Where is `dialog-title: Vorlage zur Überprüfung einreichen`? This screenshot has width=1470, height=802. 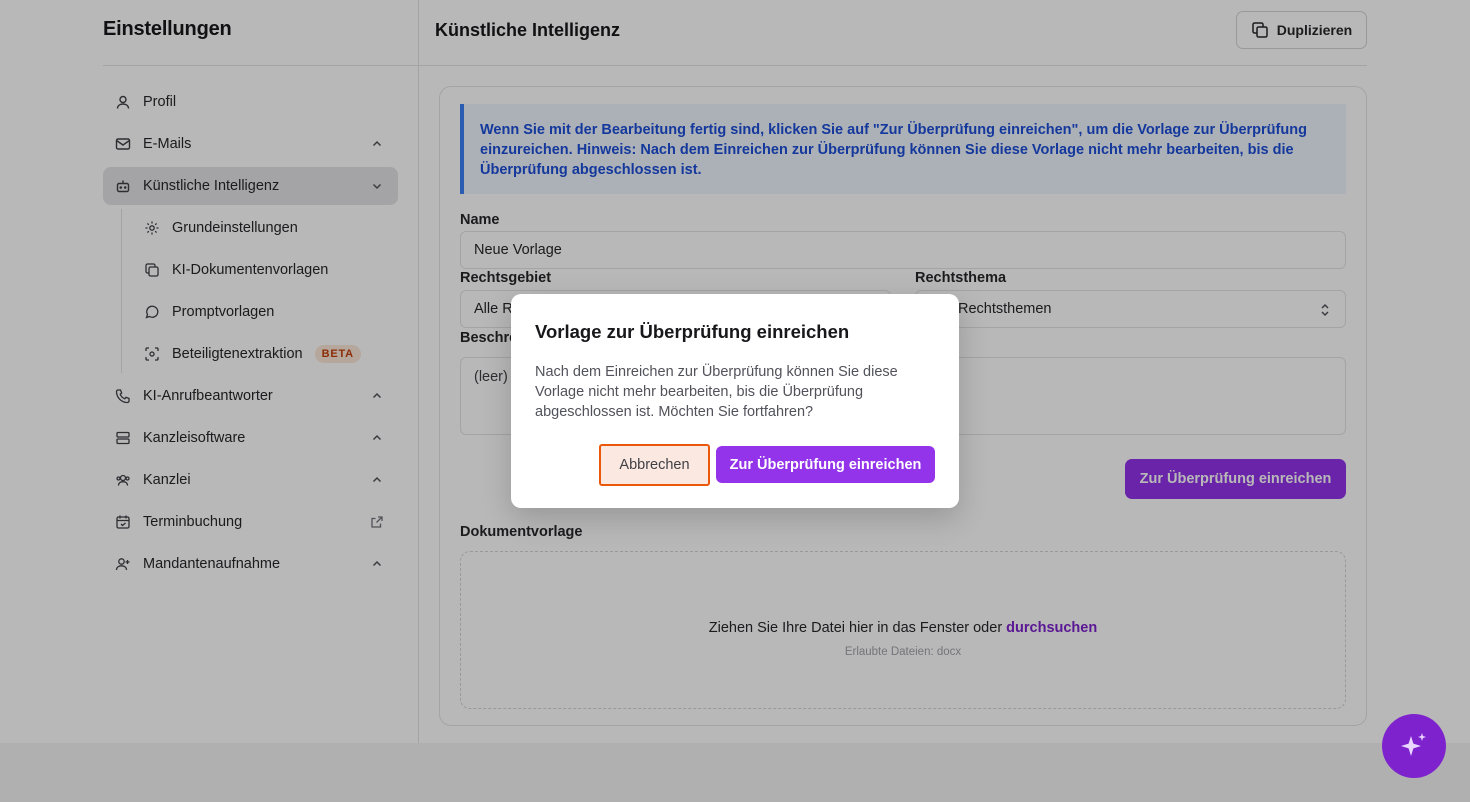 dialog-title: Vorlage zur Überprüfung einreichen is located at coordinates (692, 331).